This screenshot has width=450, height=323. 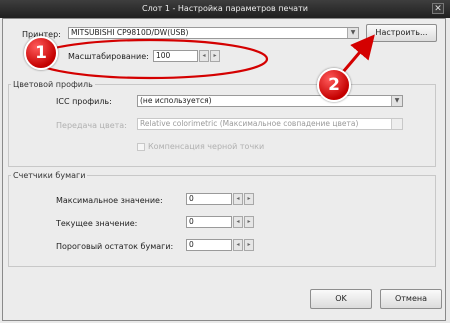 What do you see at coordinates (334, 85) in the screenshot?
I see `annotation-badge-2: 2` at bounding box center [334, 85].